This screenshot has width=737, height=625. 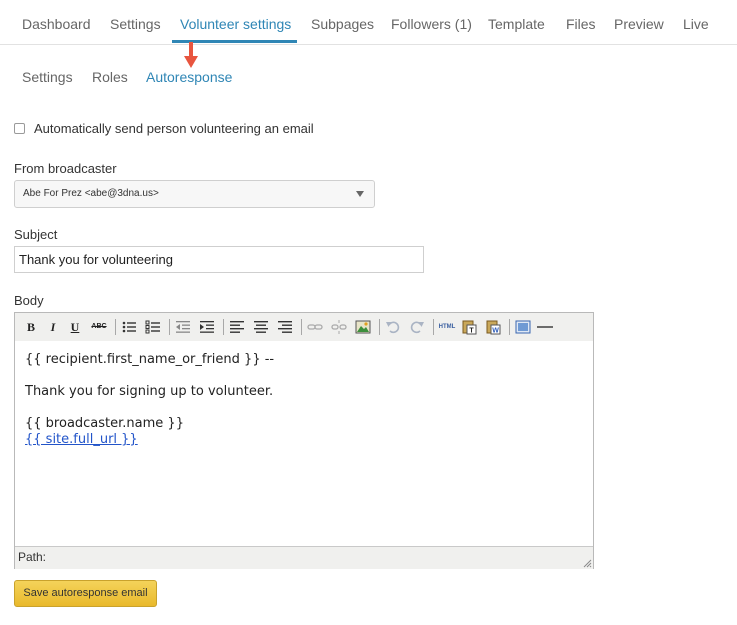 I want to click on redo-icon, so click(x=417, y=327).